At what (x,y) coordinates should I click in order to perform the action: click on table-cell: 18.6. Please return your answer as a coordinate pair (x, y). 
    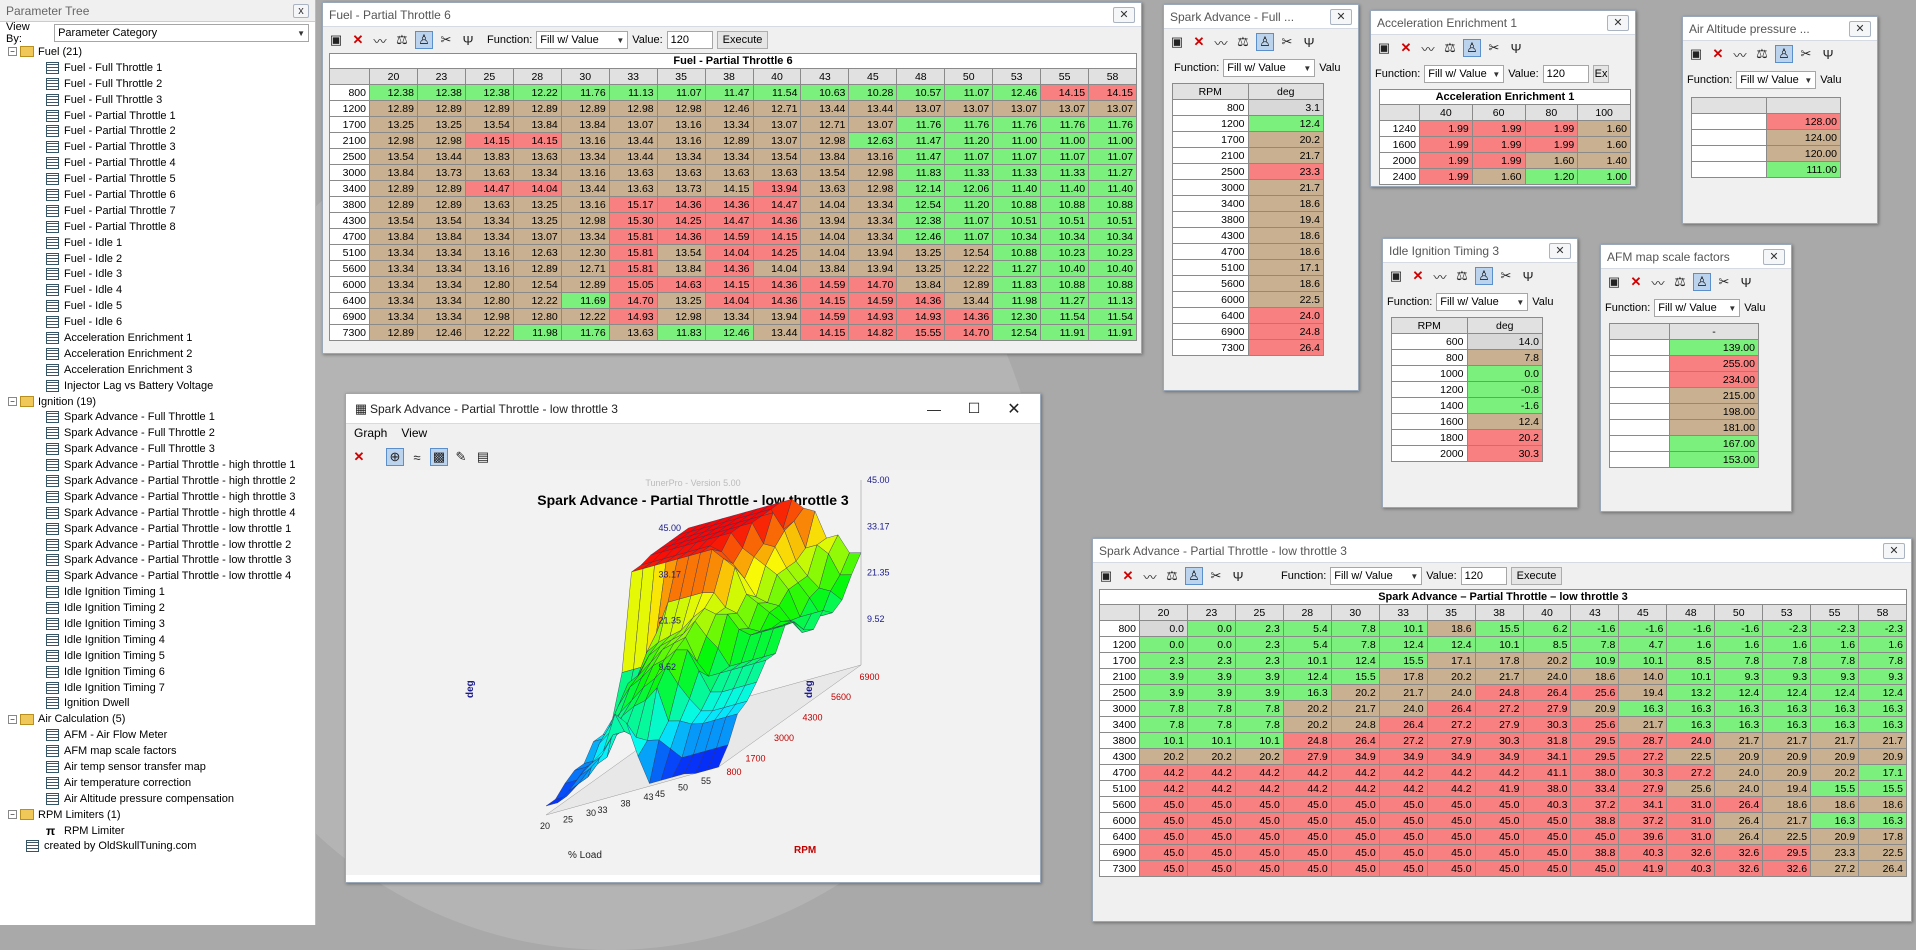
    Looking at the image, I should click on (1882, 804).